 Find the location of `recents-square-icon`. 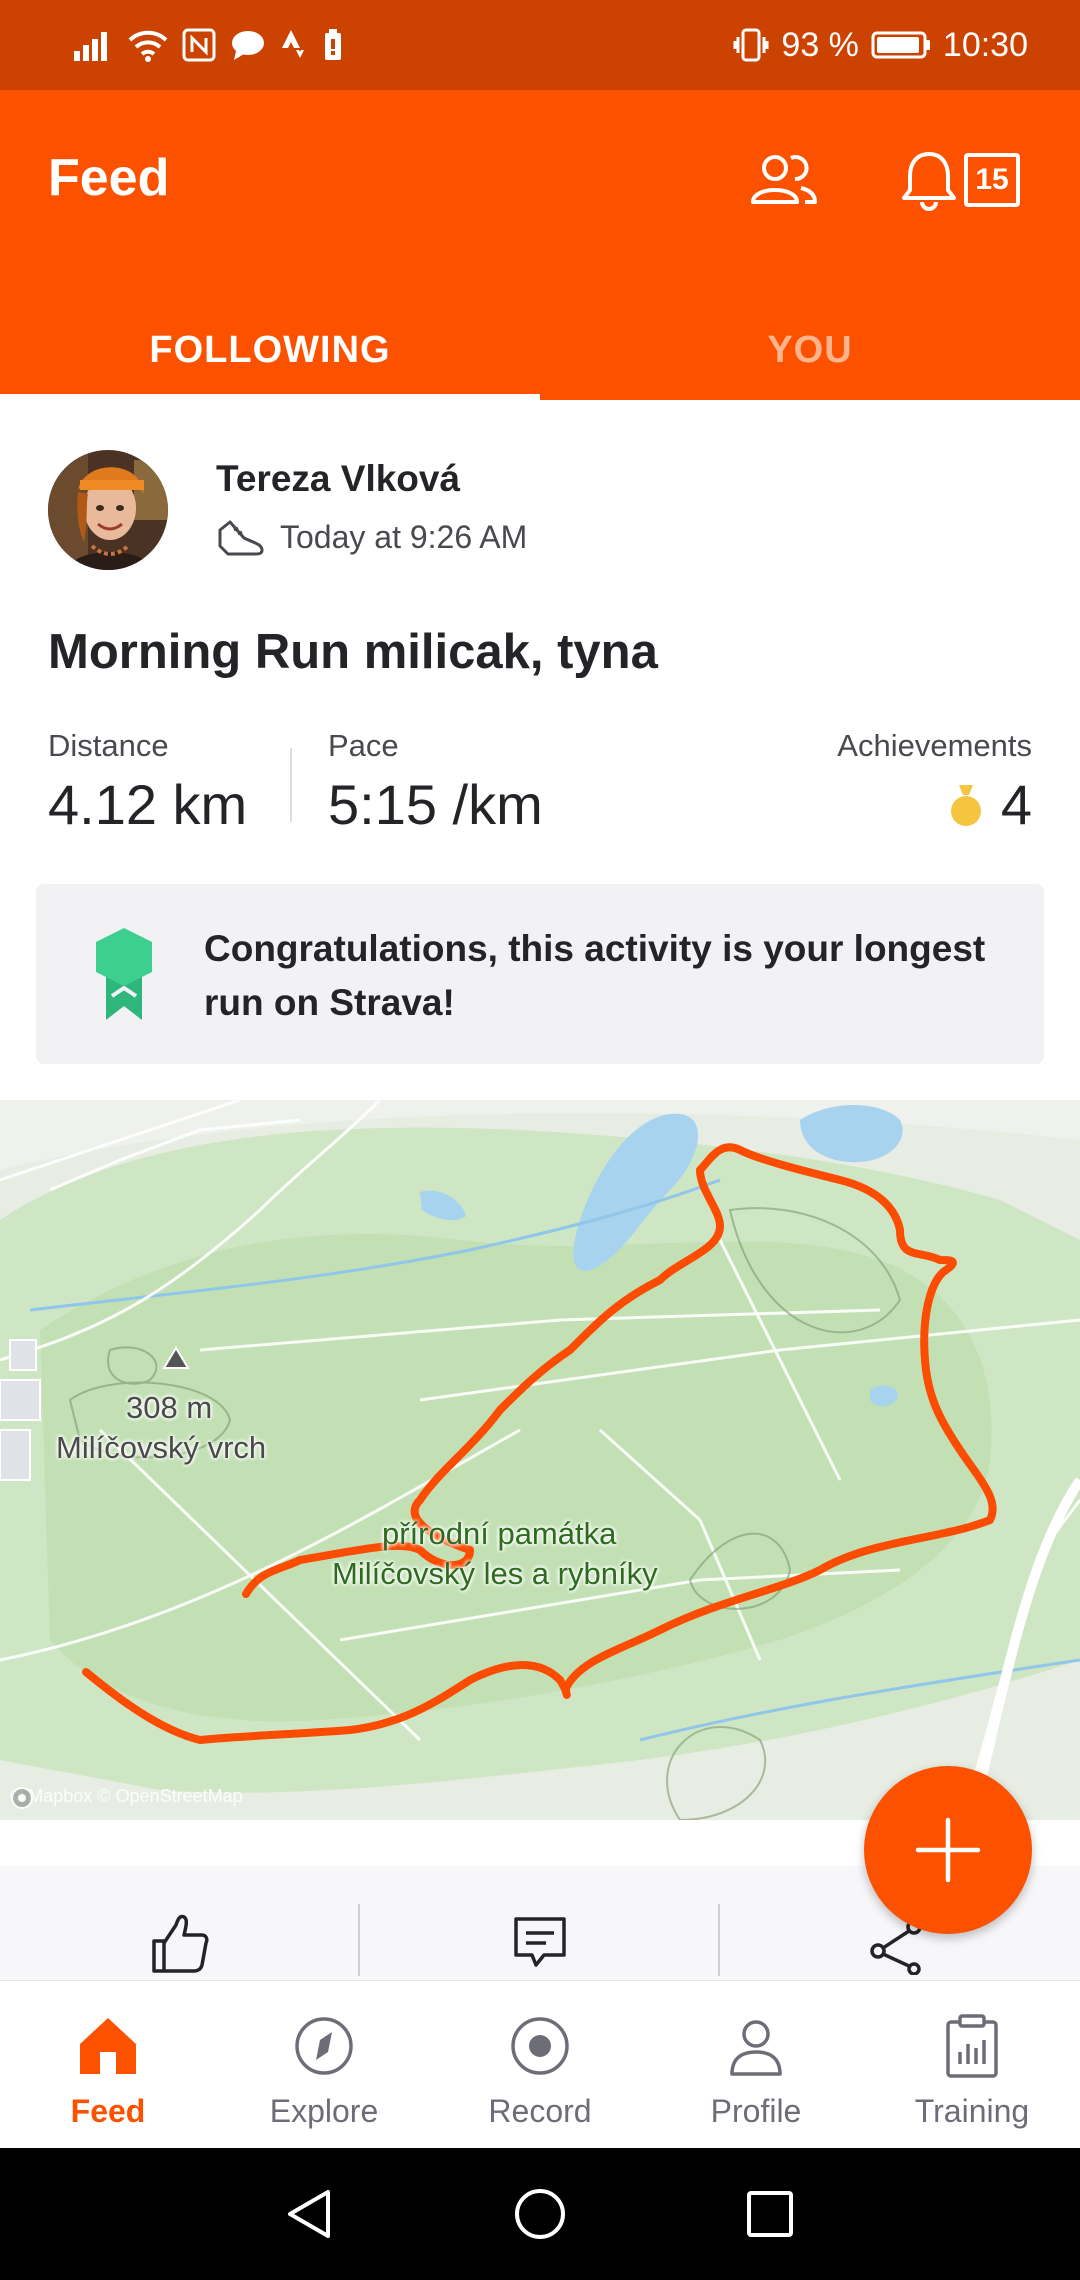

recents-square-icon is located at coordinates (770, 2214).